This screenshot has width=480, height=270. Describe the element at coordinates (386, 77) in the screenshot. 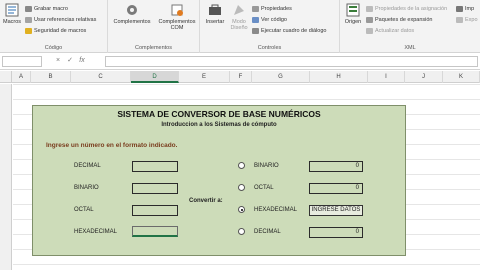

I see `column-header: I` at that location.